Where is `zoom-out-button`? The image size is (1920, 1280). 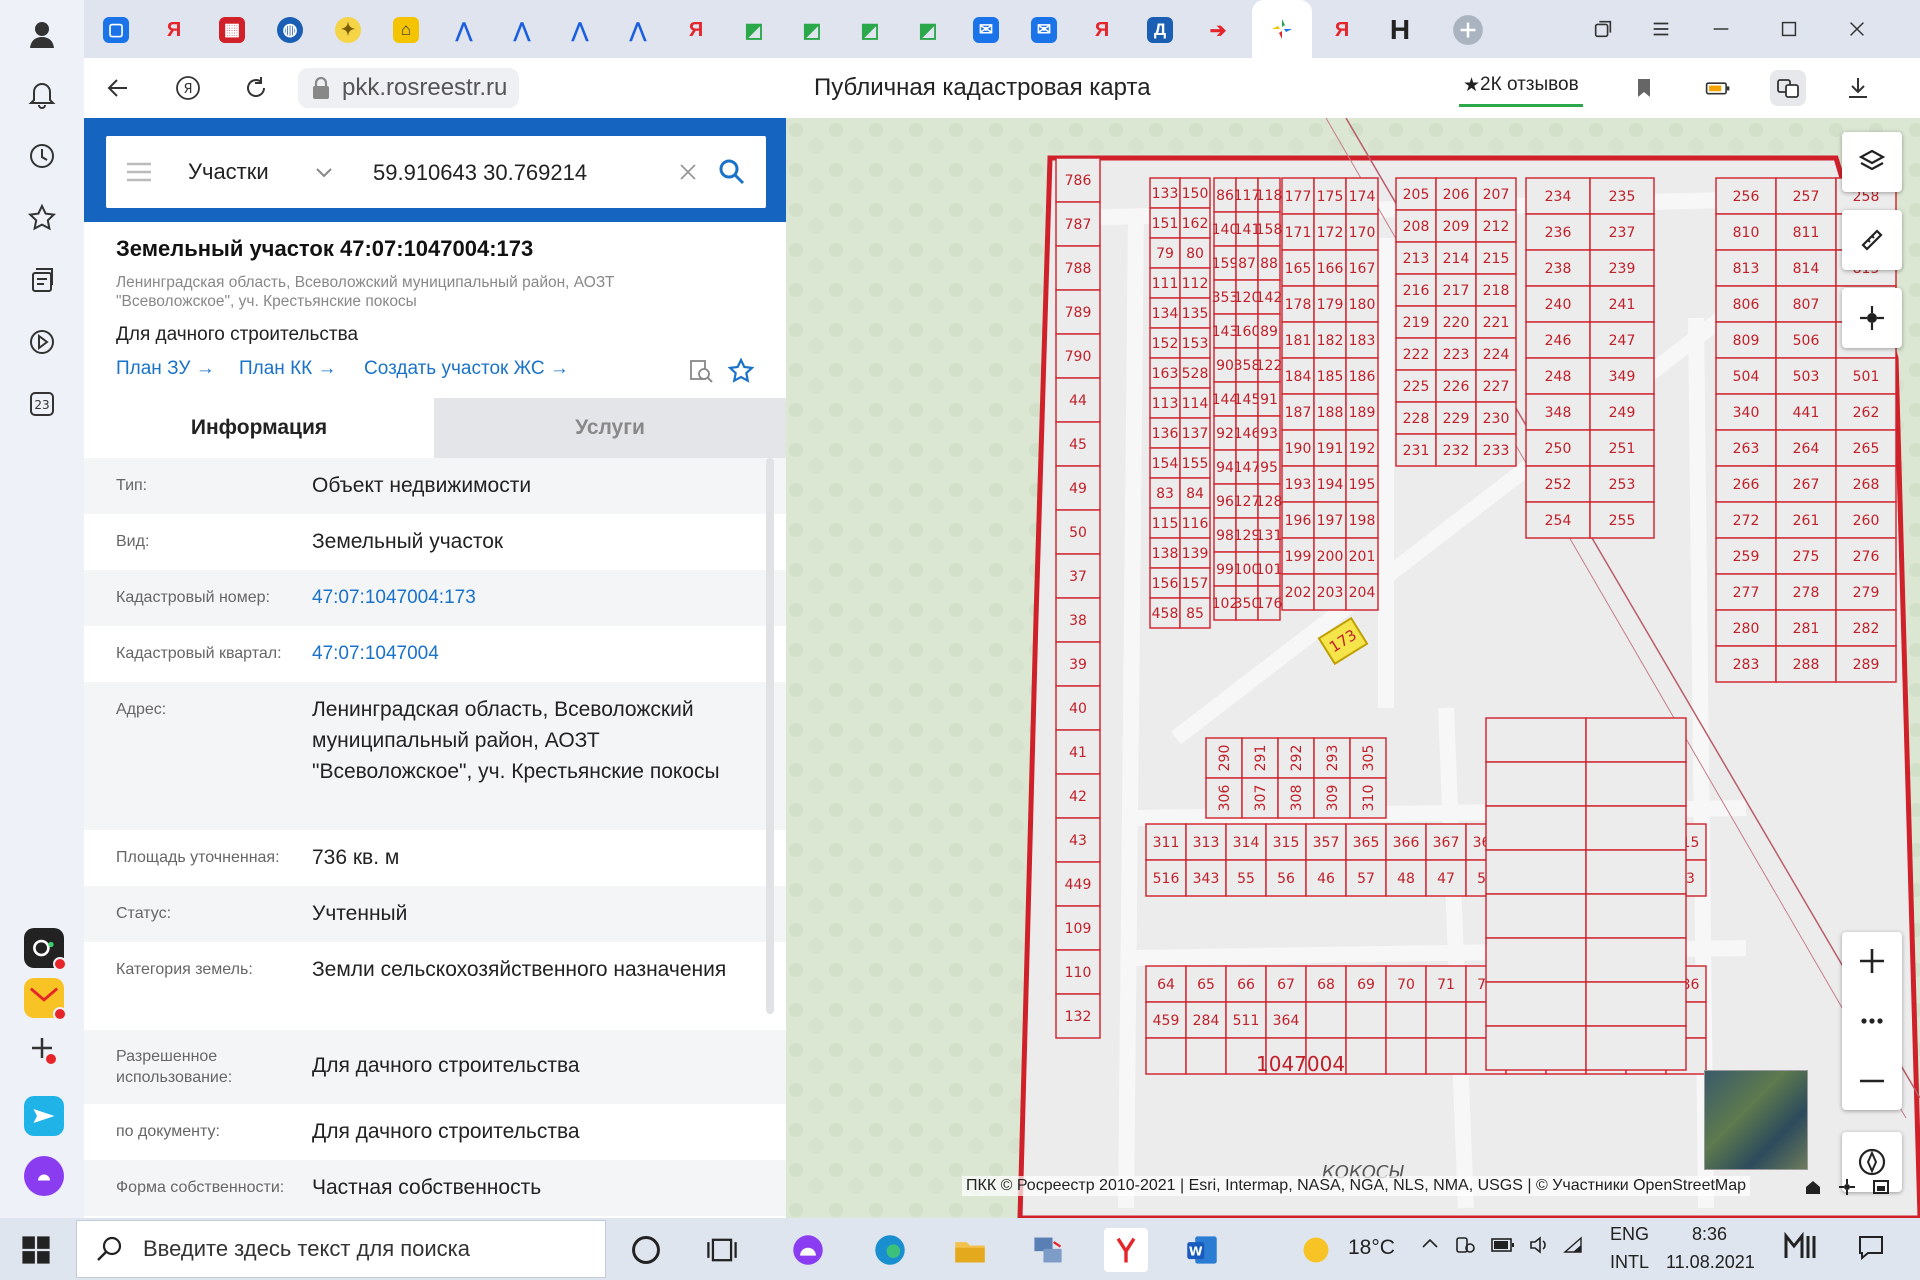
zoom-out-button is located at coordinates (1872, 1083).